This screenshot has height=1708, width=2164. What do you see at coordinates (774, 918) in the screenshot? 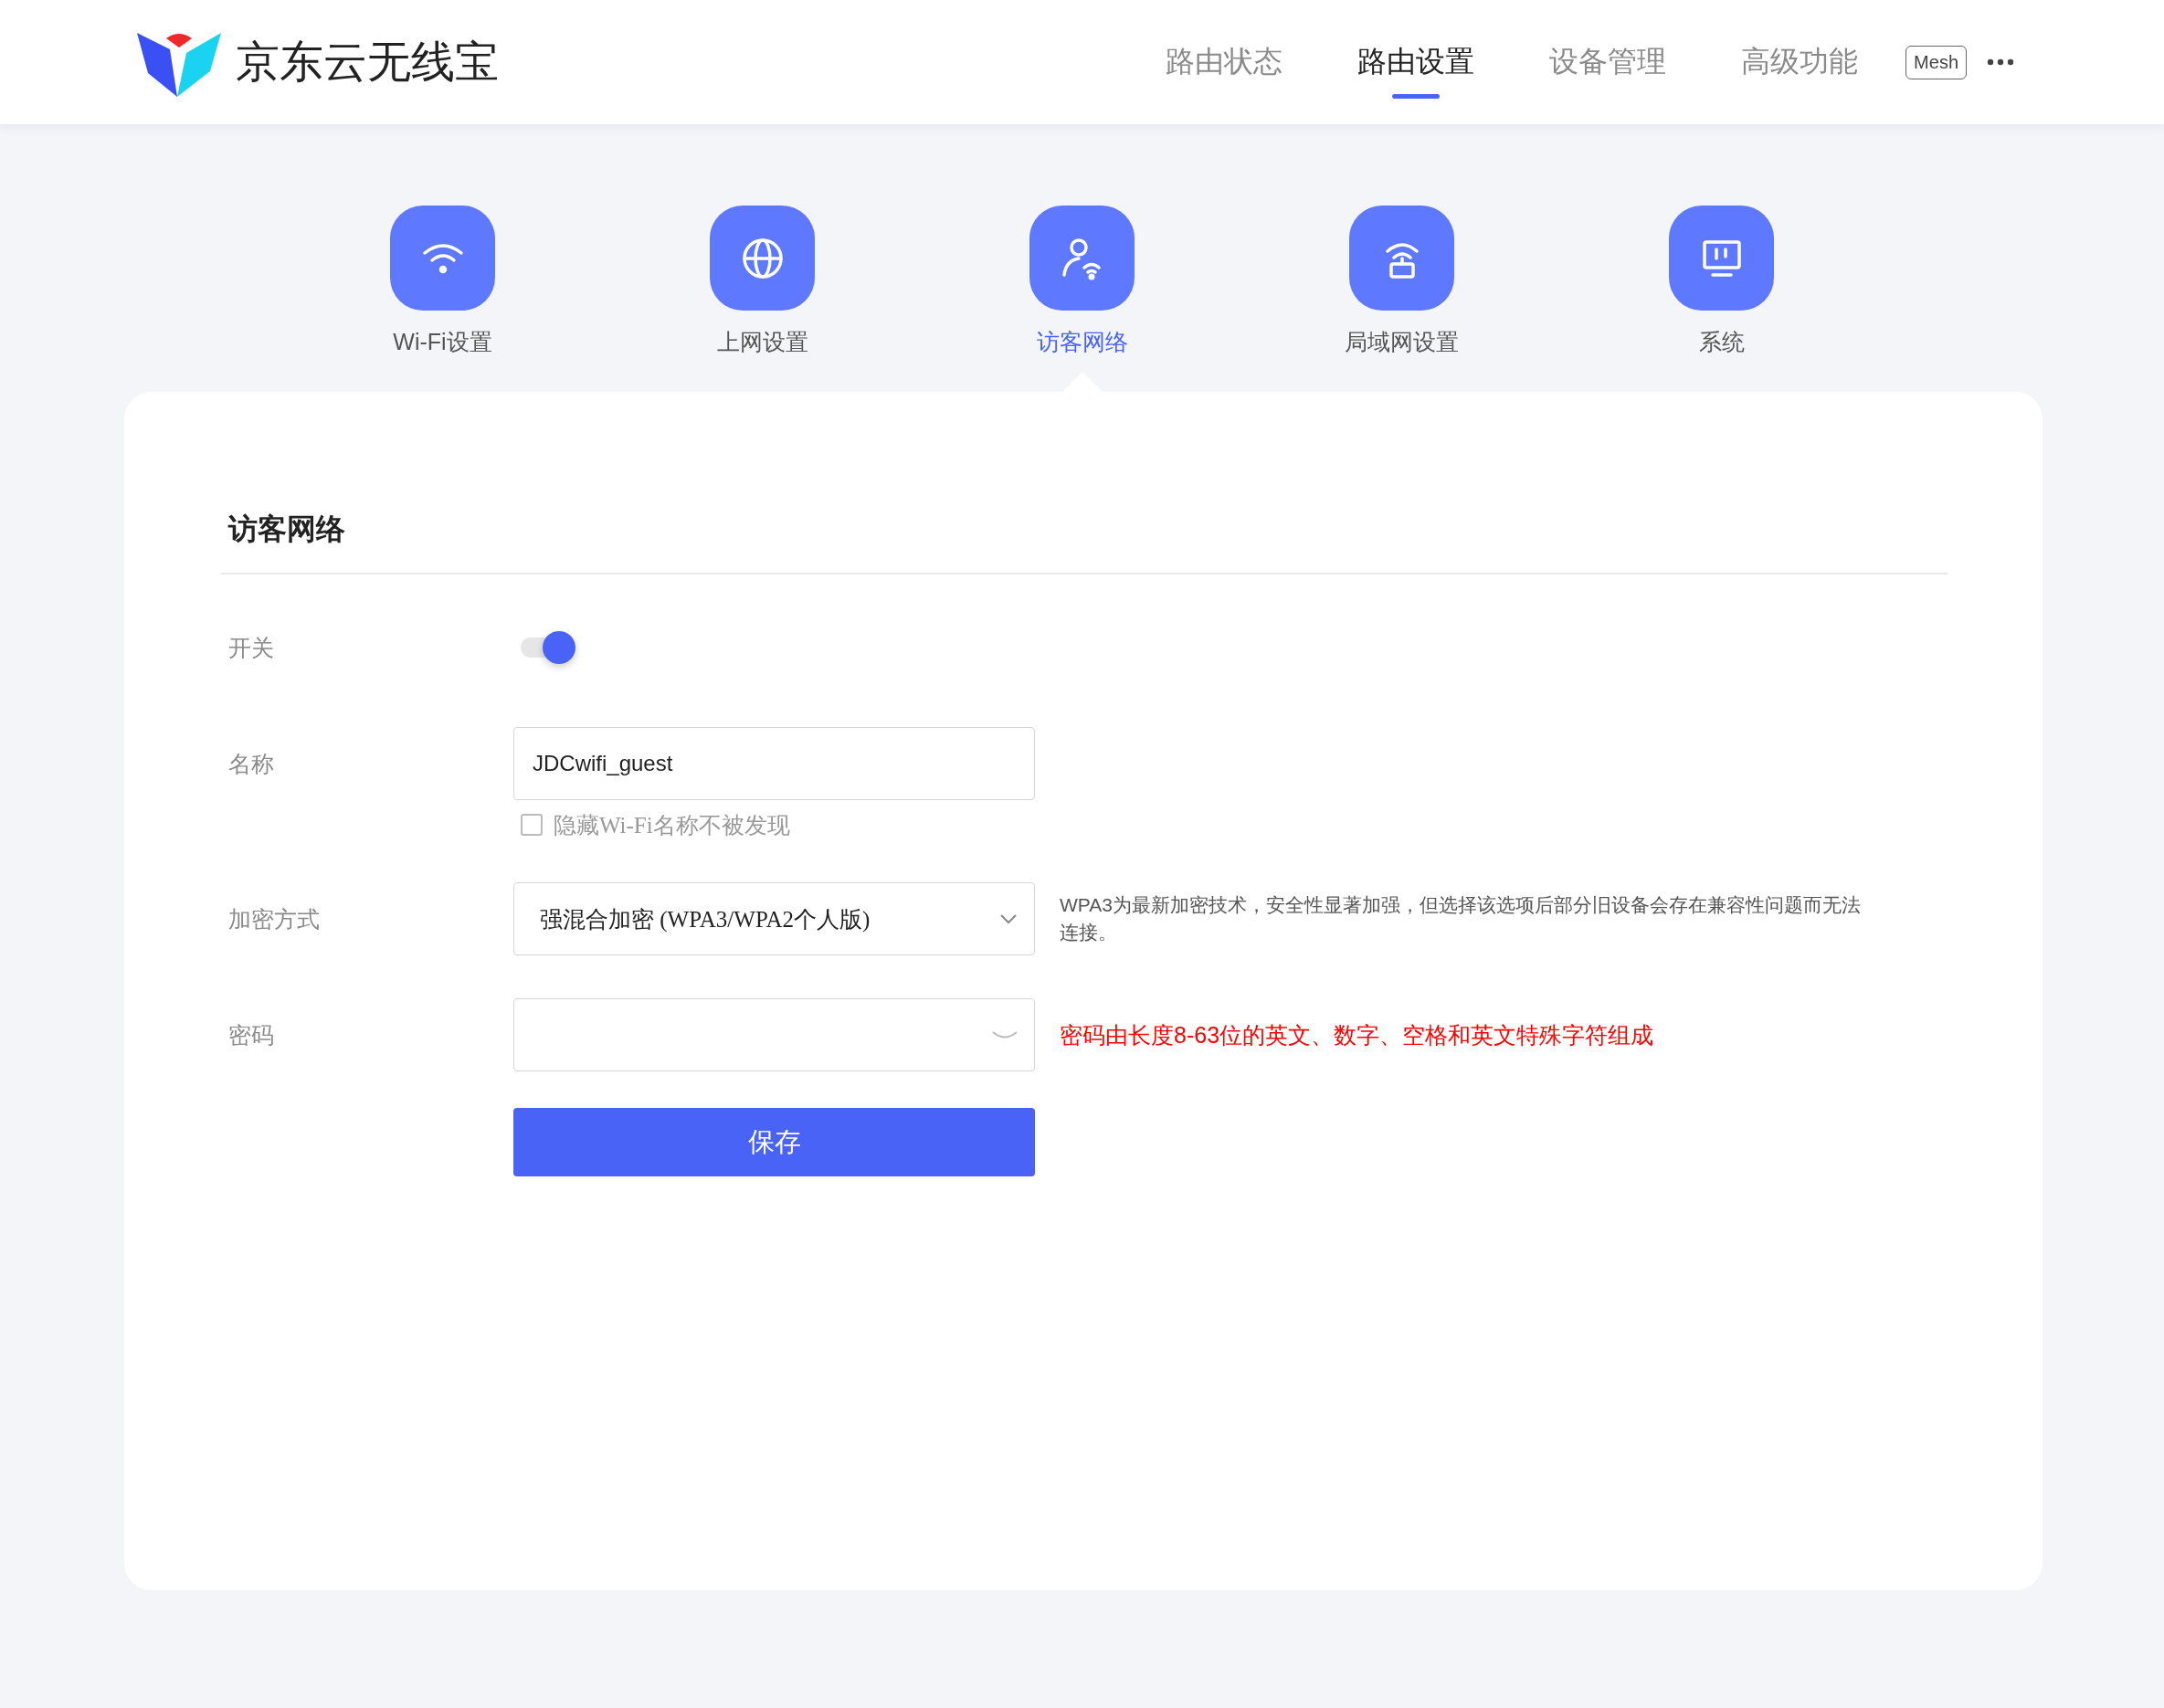
I see `encryption-select: 强混合加密 (WPA3/WPA2个人版)` at bounding box center [774, 918].